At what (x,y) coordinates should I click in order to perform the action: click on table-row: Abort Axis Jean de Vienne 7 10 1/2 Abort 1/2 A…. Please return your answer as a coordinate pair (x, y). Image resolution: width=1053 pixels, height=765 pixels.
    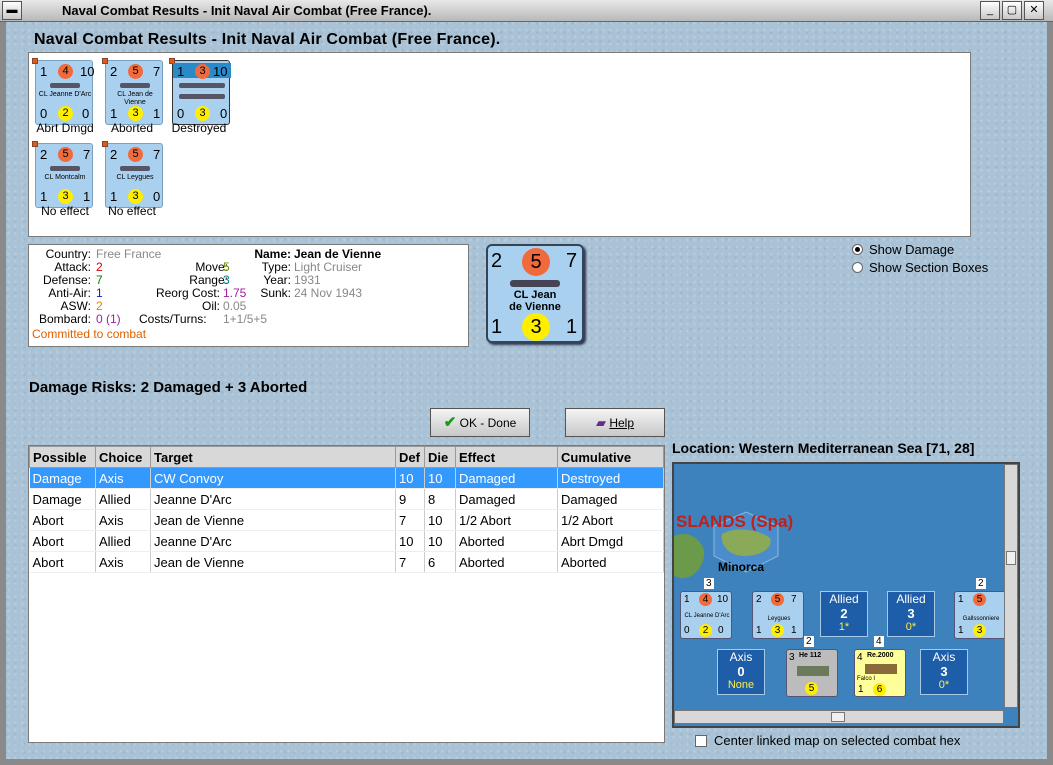
    Looking at the image, I should click on (346, 520).